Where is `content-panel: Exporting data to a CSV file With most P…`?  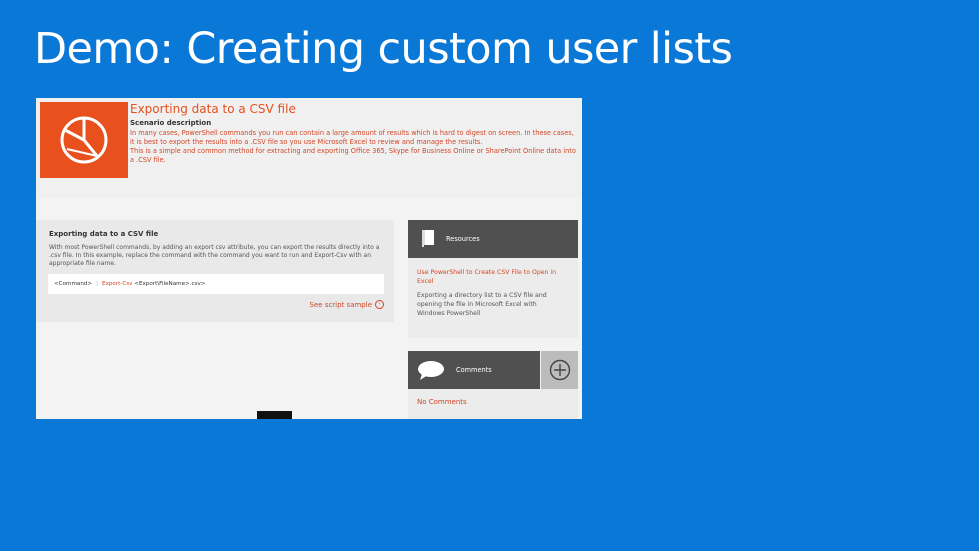
content-panel: Exporting data to a CSV file With most P… is located at coordinates (215, 271).